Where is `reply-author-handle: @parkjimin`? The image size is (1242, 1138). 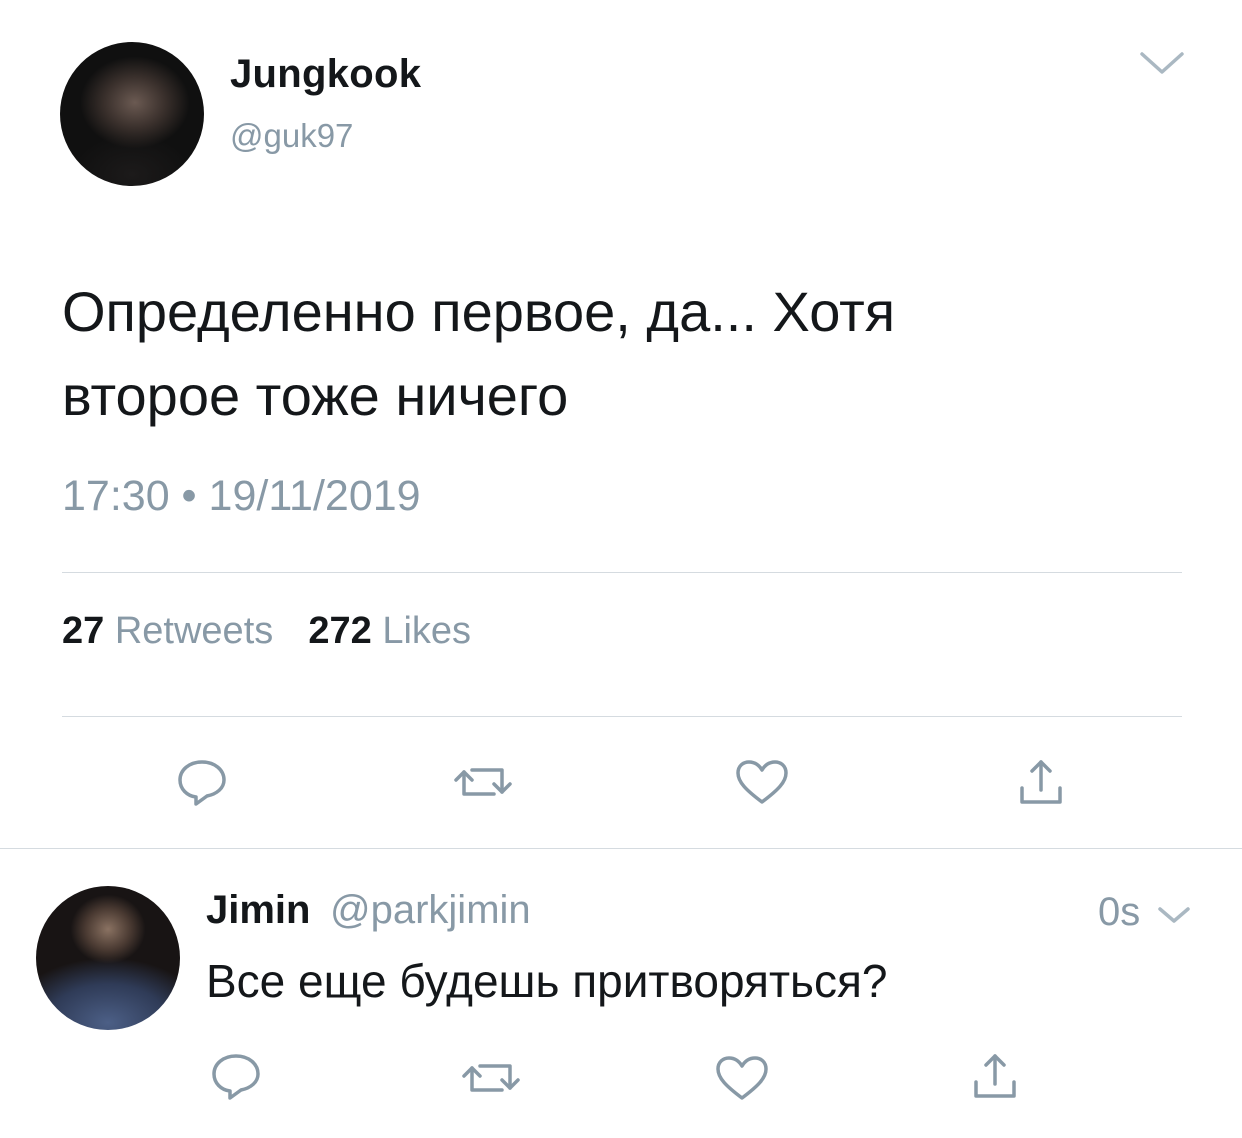 reply-author-handle: @parkjimin is located at coordinates (430, 910).